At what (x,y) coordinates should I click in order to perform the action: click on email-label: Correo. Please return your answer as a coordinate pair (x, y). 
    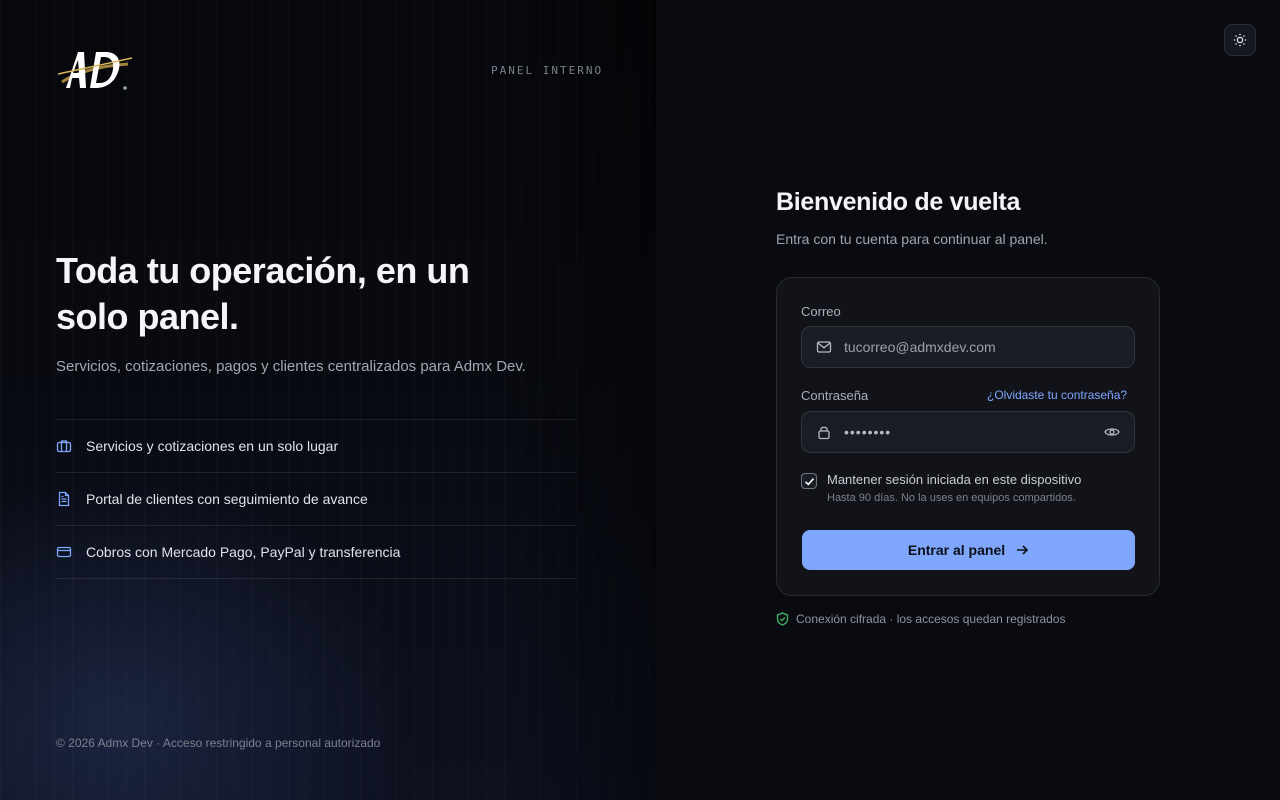
    Looking at the image, I should click on (821, 311).